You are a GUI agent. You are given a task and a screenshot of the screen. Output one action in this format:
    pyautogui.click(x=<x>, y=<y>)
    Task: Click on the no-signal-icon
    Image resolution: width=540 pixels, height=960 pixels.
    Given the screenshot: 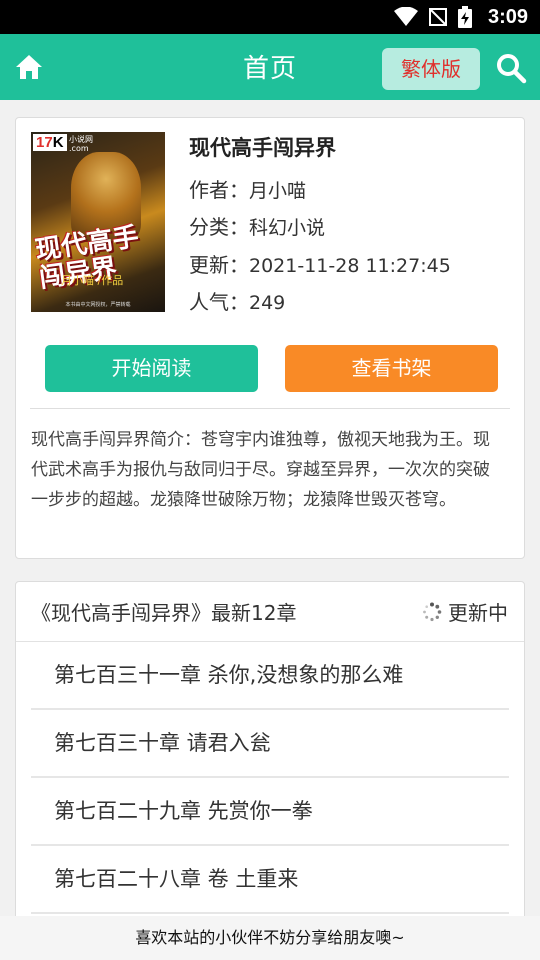 What is the action you would take?
    pyautogui.click(x=437, y=17)
    